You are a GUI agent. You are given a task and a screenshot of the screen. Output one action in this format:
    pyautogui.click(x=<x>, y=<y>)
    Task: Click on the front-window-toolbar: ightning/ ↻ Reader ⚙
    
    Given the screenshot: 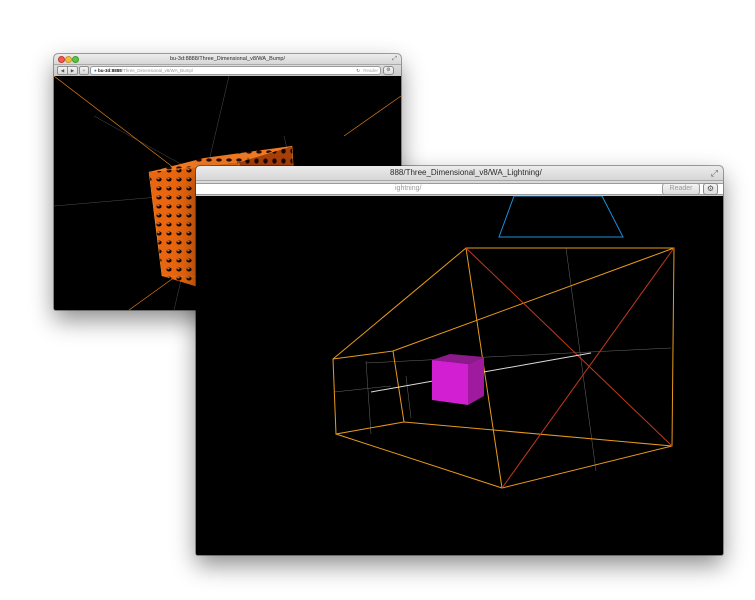 What is the action you would take?
    pyautogui.click(x=459, y=189)
    